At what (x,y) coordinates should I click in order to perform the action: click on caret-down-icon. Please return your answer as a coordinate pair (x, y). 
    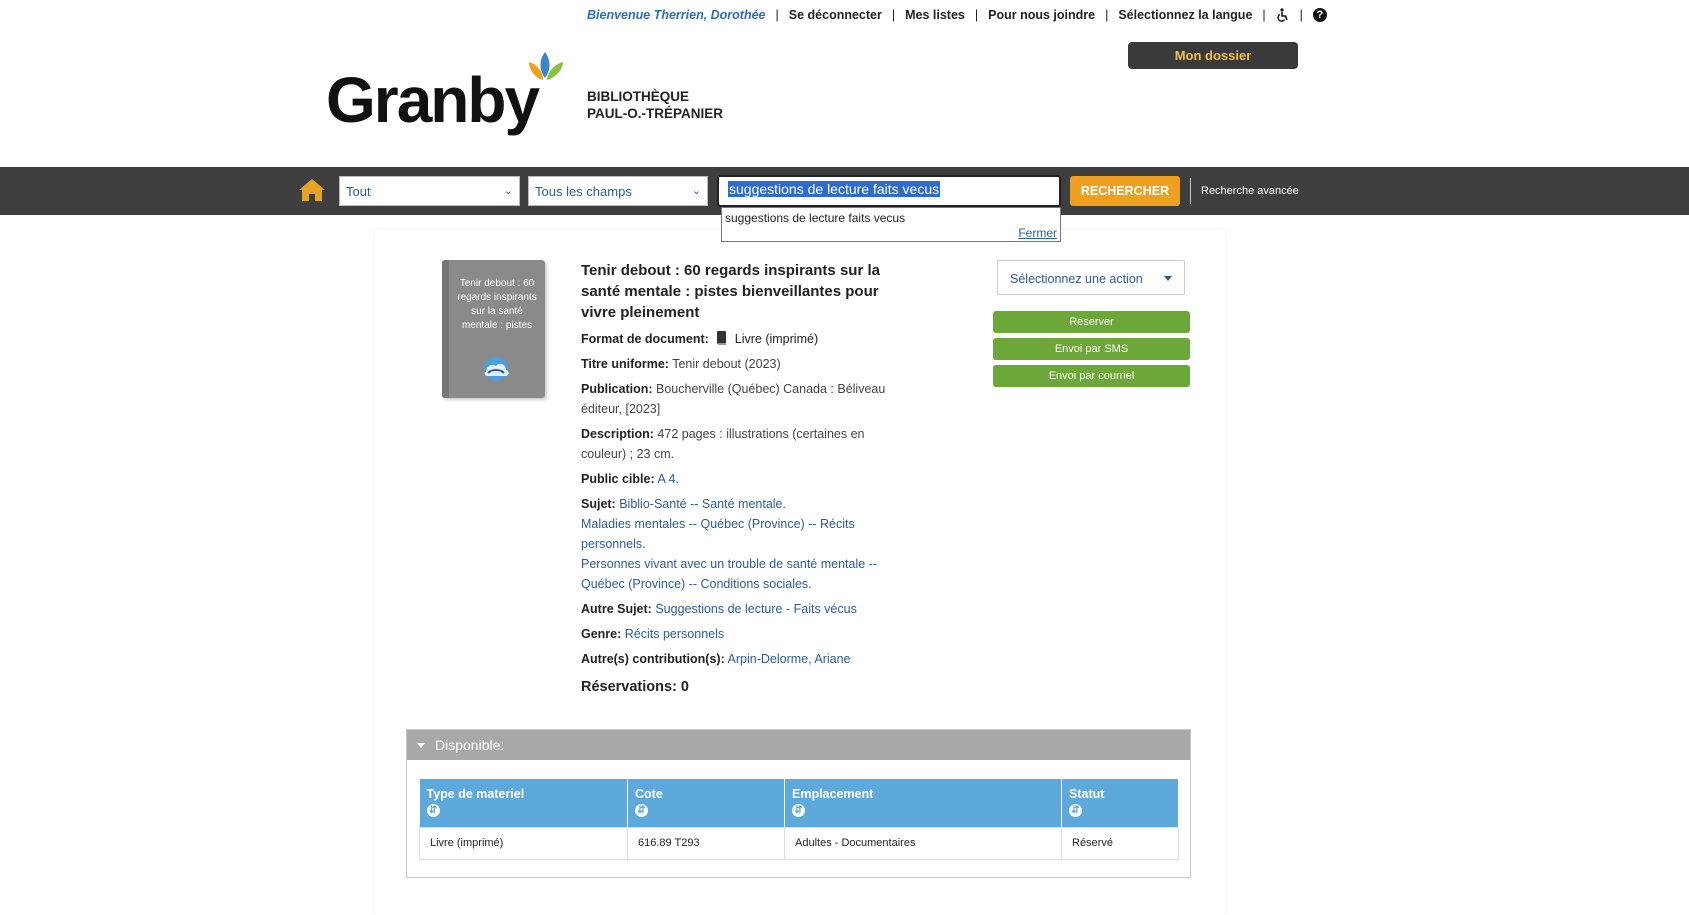
    Looking at the image, I should click on (1168, 278).